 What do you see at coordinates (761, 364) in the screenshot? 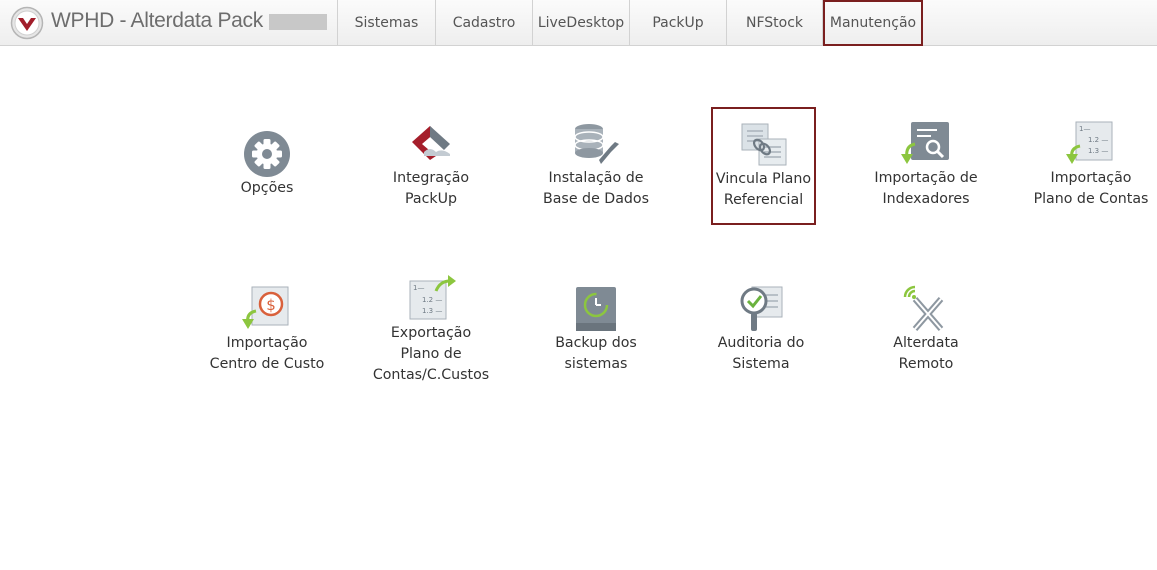
I see `tool-label-line2: Sistema` at bounding box center [761, 364].